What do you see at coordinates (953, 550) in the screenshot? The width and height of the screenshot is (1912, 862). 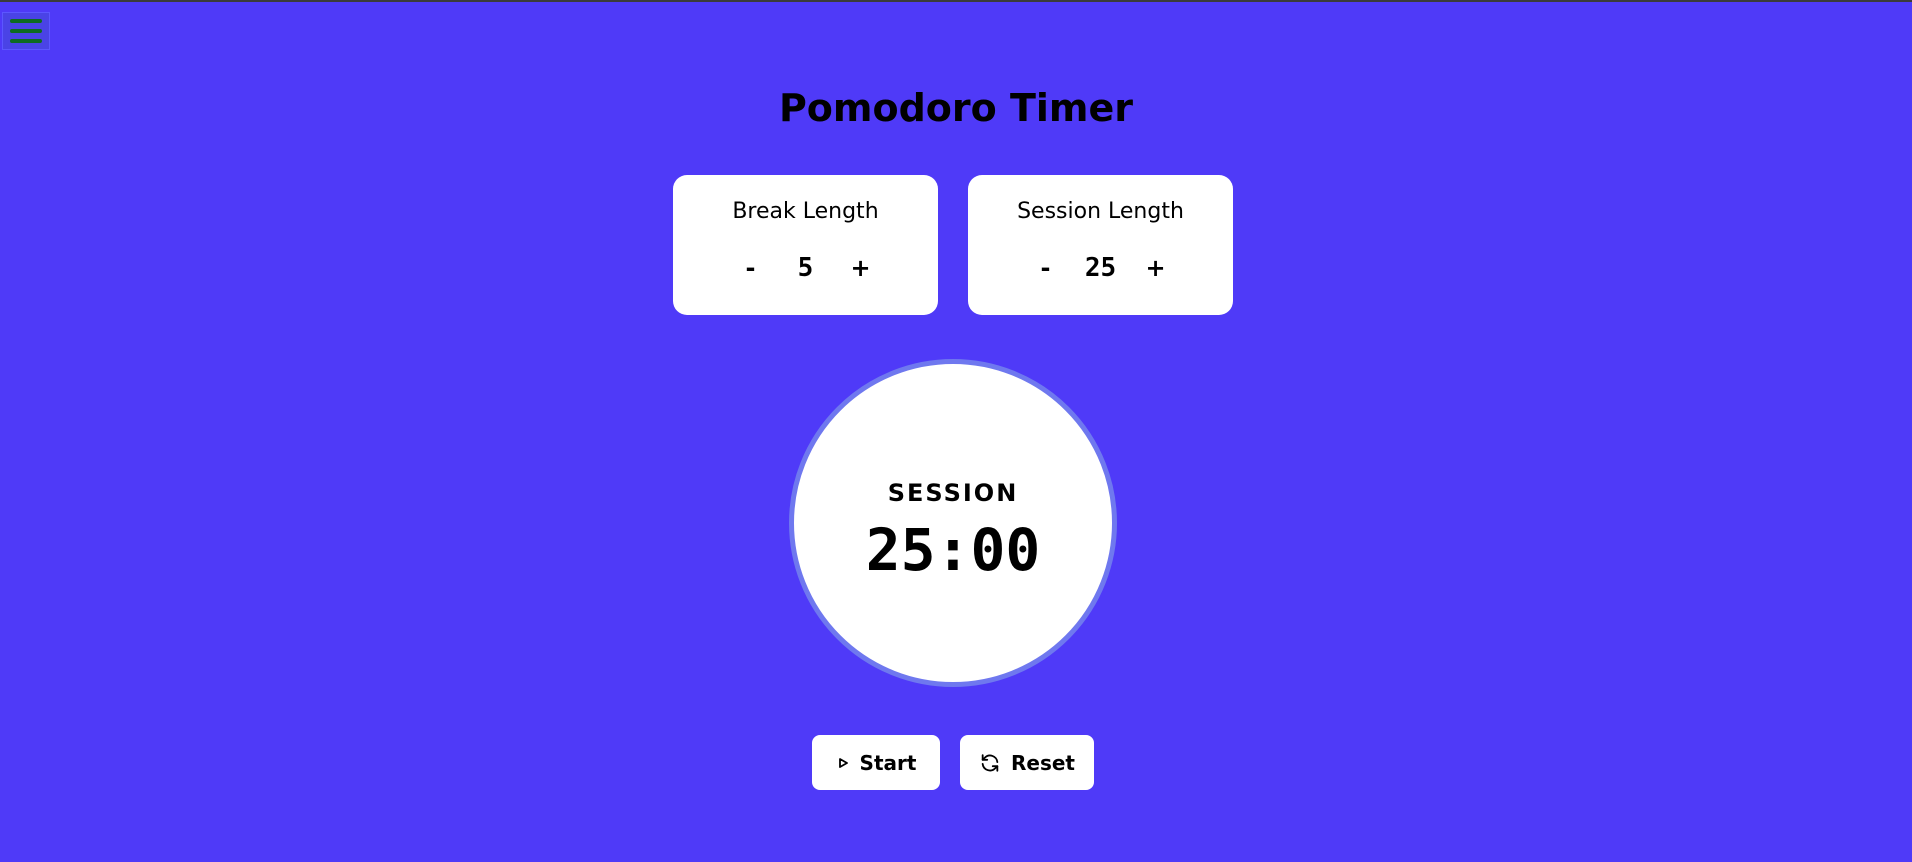 I see `timer-display: 25:00` at bounding box center [953, 550].